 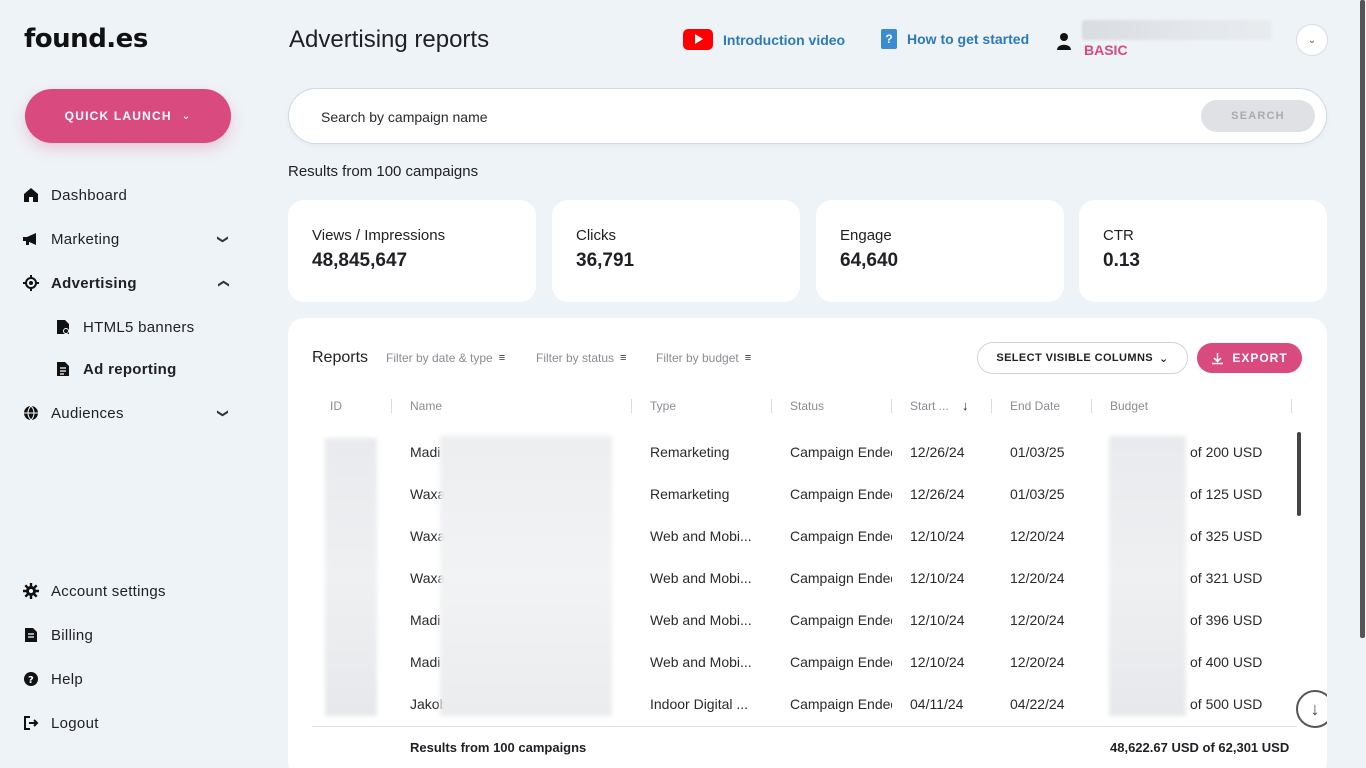 What do you see at coordinates (1226, 494) in the screenshot?
I see `cell-budget: of 125 USD` at bounding box center [1226, 494].